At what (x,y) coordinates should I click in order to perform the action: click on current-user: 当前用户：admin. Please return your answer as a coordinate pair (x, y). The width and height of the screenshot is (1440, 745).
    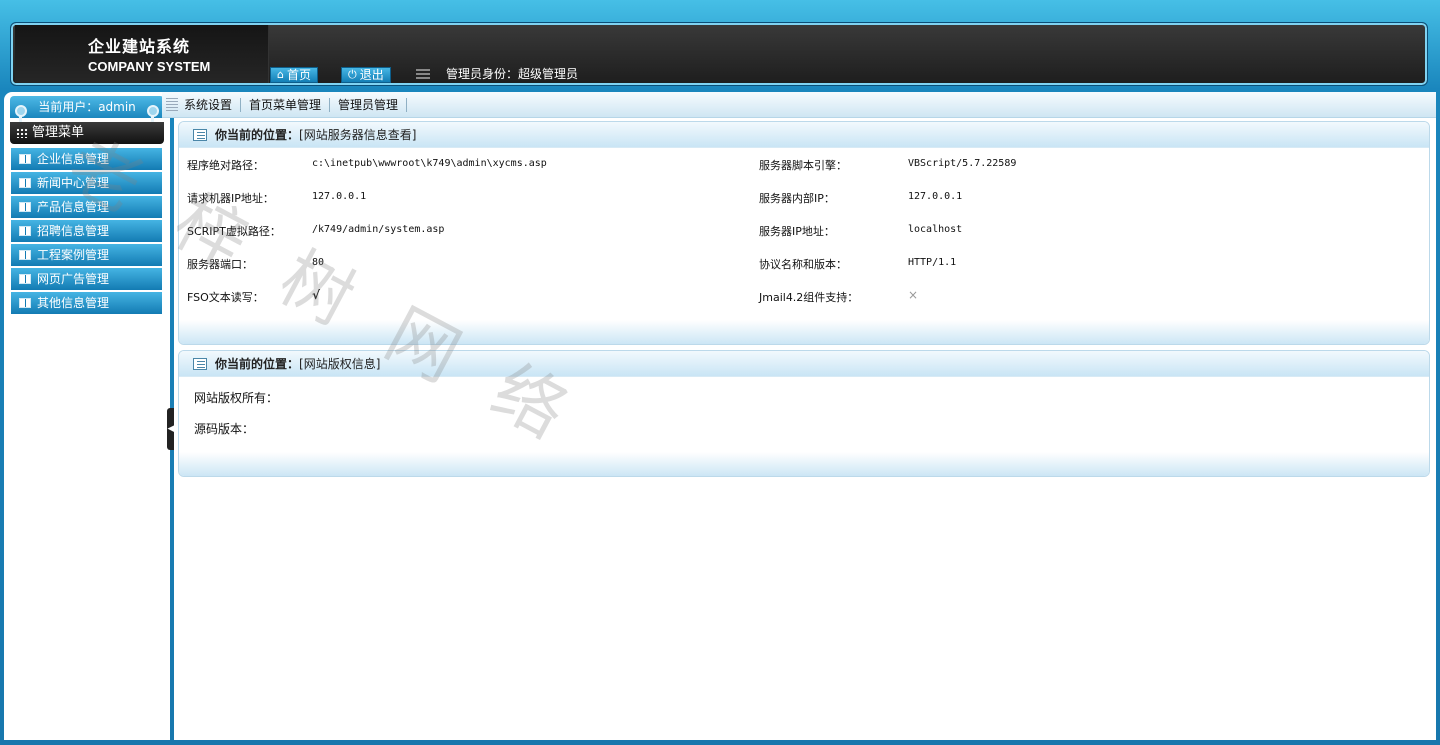
    Looking at the image, I should click on (87, 107).